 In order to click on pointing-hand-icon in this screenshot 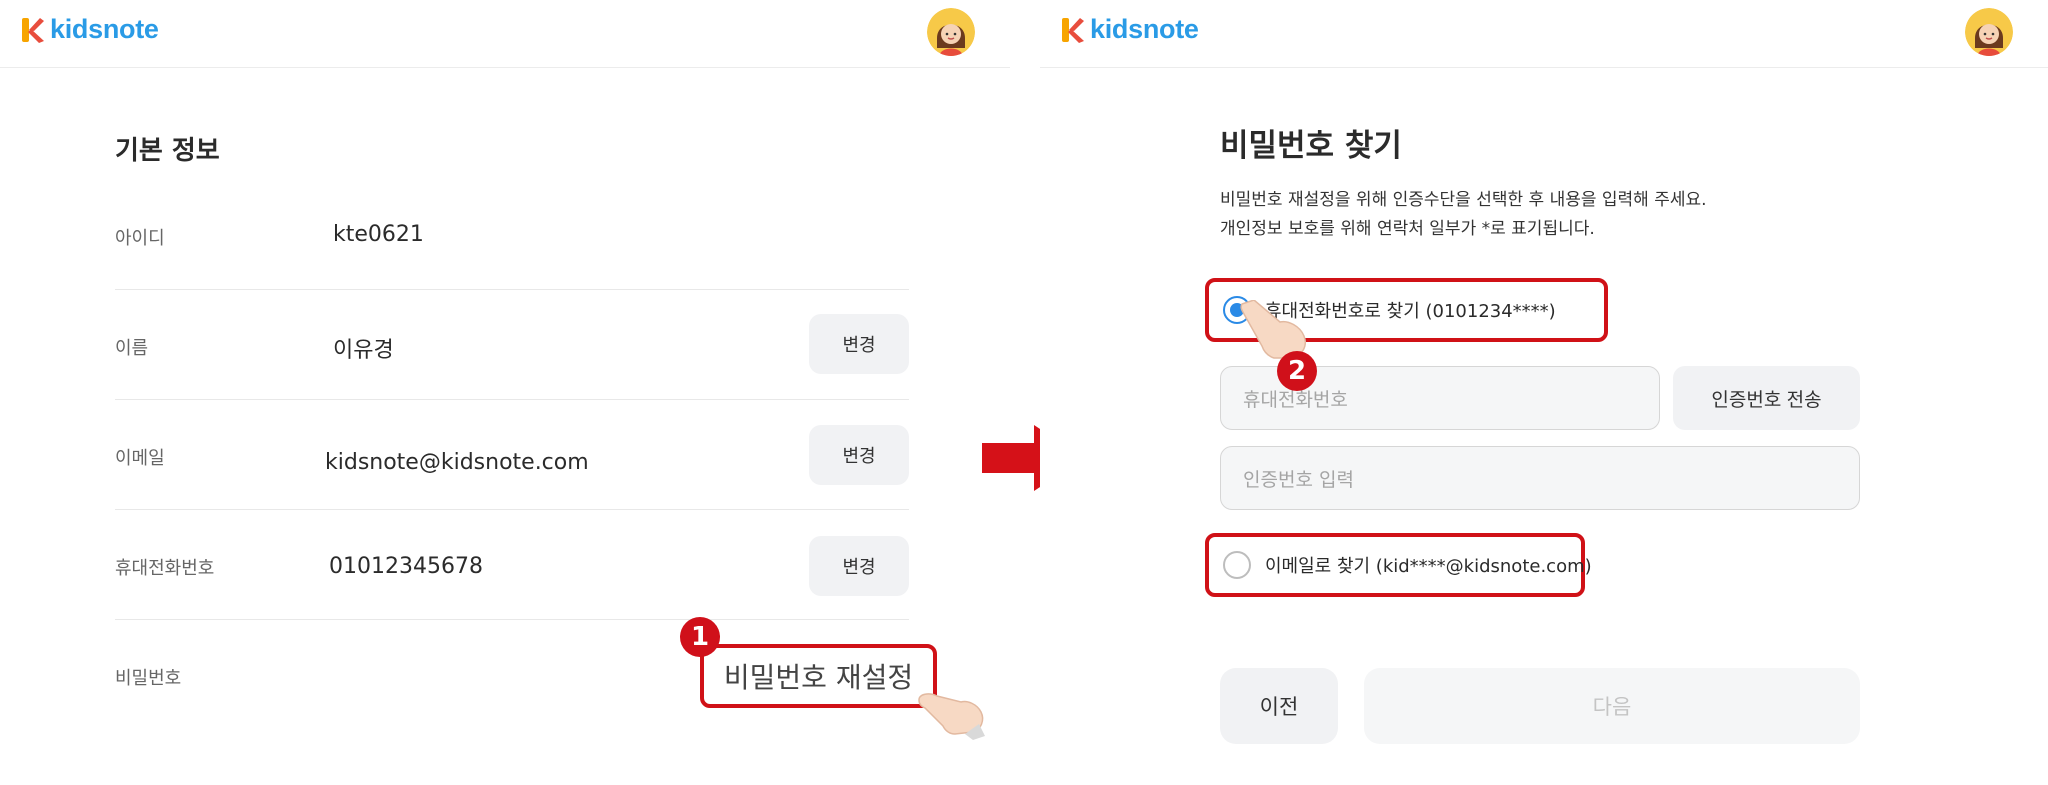, I will do `click(951, 711)`.